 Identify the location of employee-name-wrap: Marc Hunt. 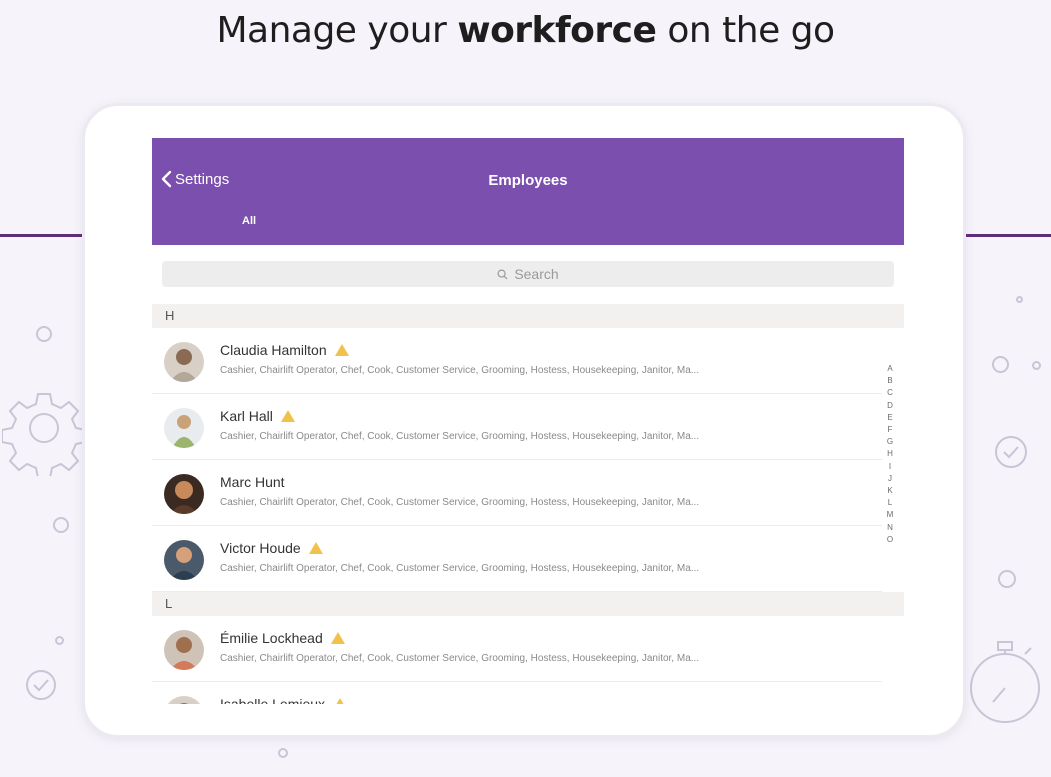
(252, 482).